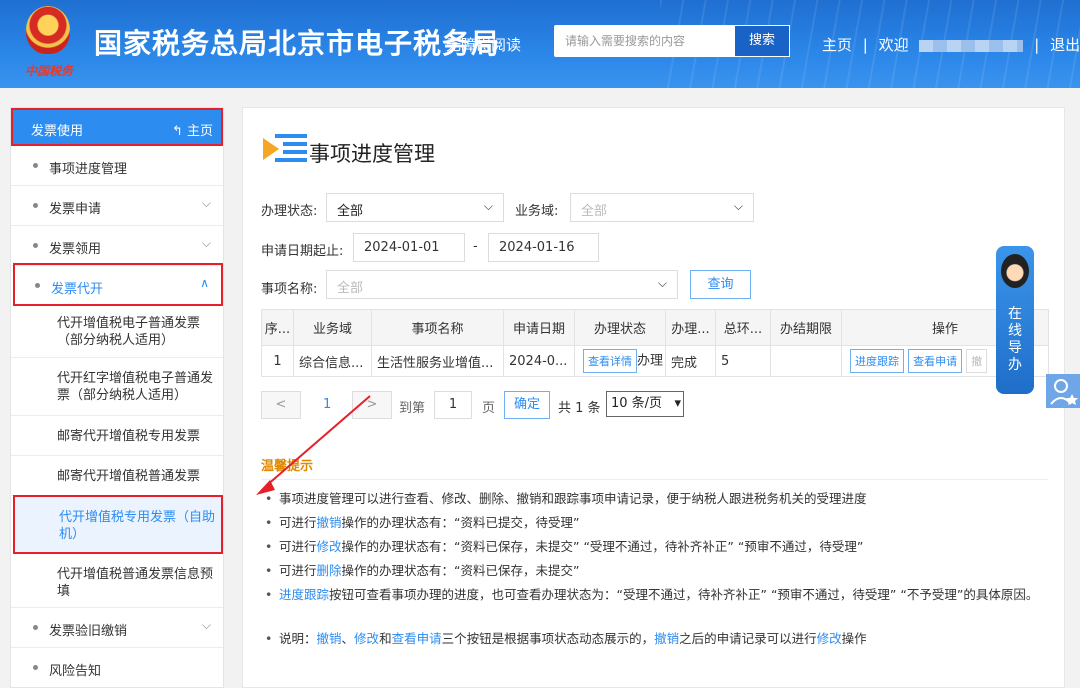 This screenshot has width=1080, height=688. I want to click on status-text: 办理, so click(650, 361).